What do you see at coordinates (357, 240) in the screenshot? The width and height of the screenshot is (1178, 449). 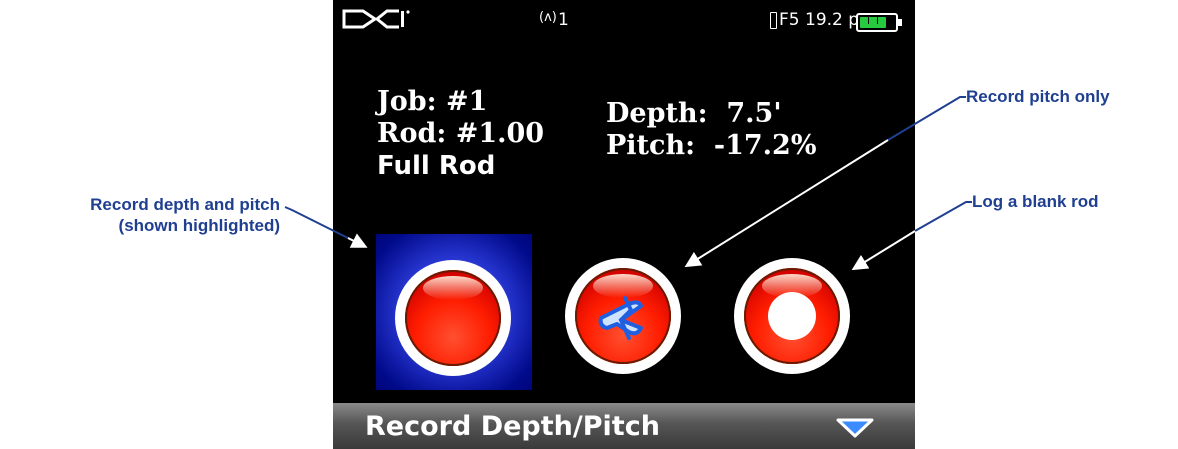 I see `leader-line-depth-pitch-arrow` at bounding box center [357, 240].